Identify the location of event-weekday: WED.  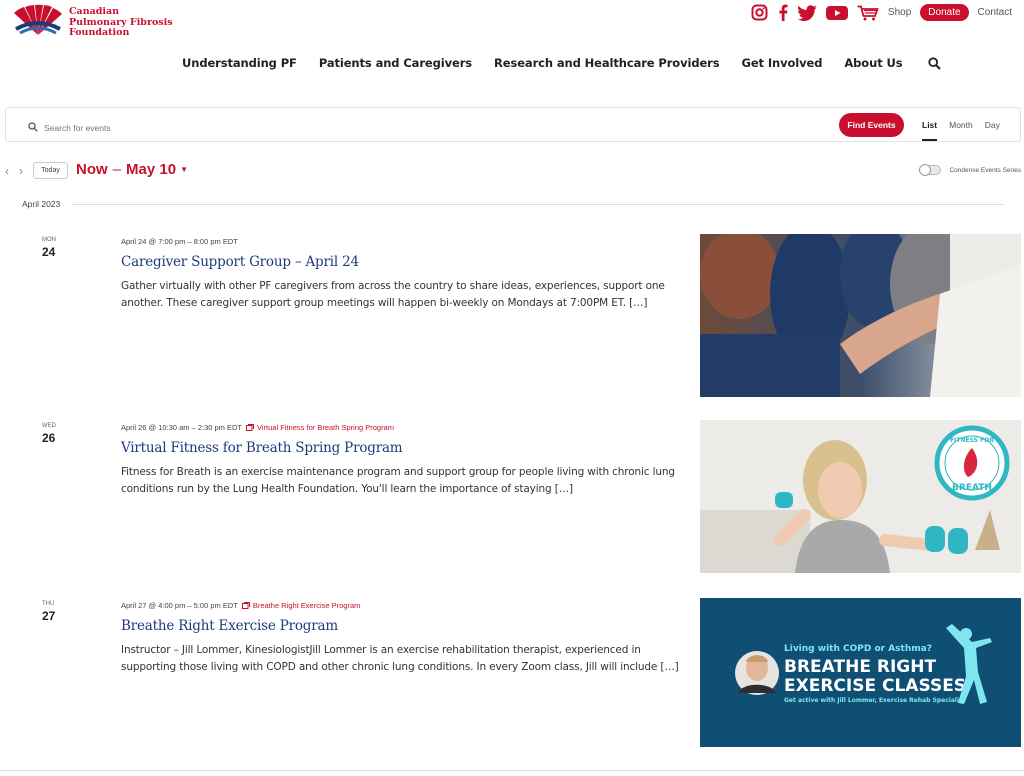
(49, 426).